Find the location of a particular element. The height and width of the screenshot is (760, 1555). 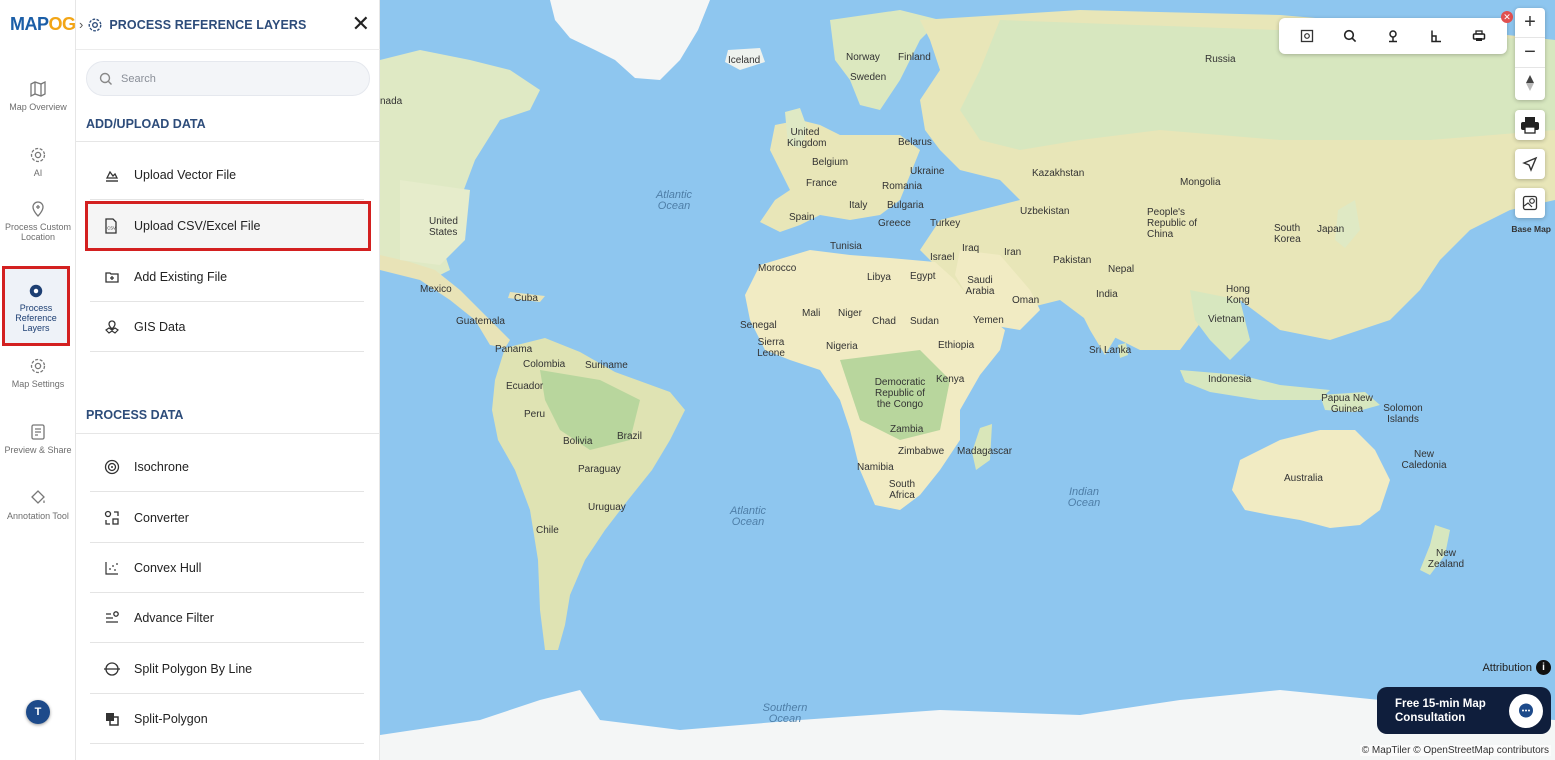

map-label: Kenya is located at coordinates (950, 379).